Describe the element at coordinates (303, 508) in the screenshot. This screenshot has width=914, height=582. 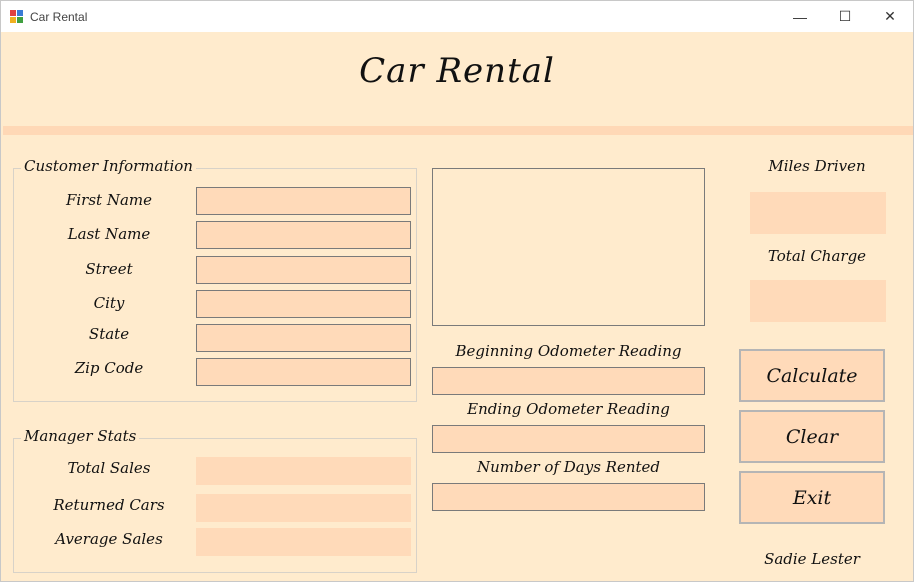
I see `returned-cars-output` at that location.